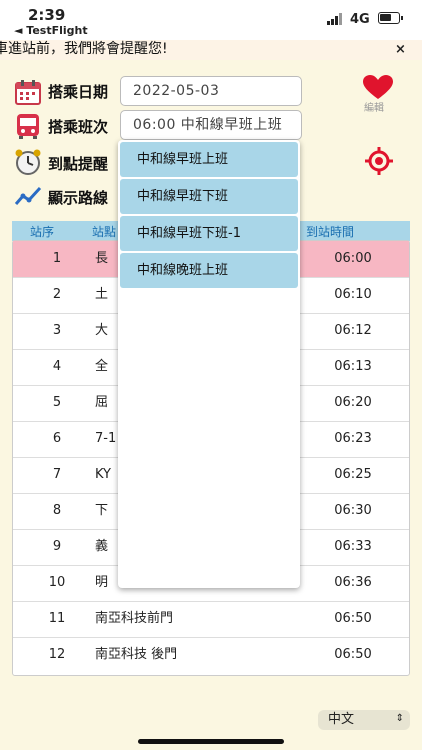 The width and height of the screenshot is (422, 750). What do you see at coordinates (400, 49) in the screenshot?
I see `close-banner-button: ×` at bounding box center [400, 49].